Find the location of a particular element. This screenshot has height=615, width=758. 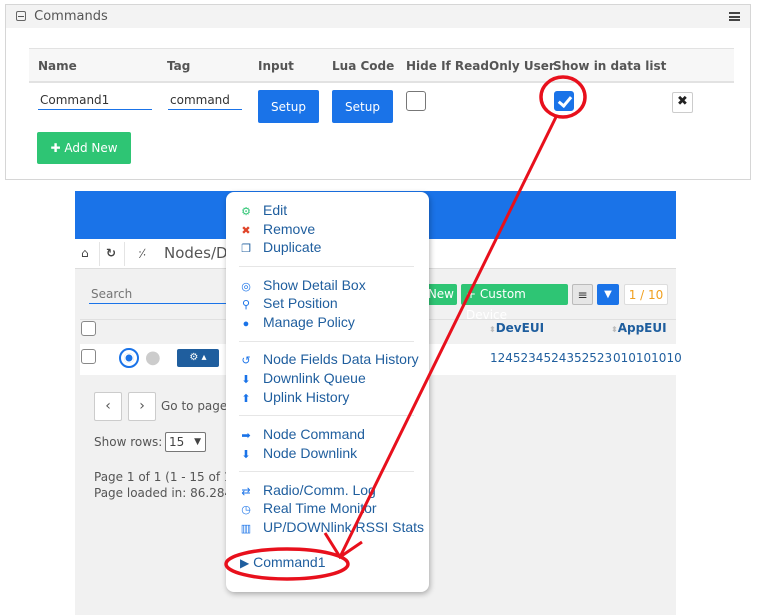

play-icon: ▶ is located at coordinates (245, 563).